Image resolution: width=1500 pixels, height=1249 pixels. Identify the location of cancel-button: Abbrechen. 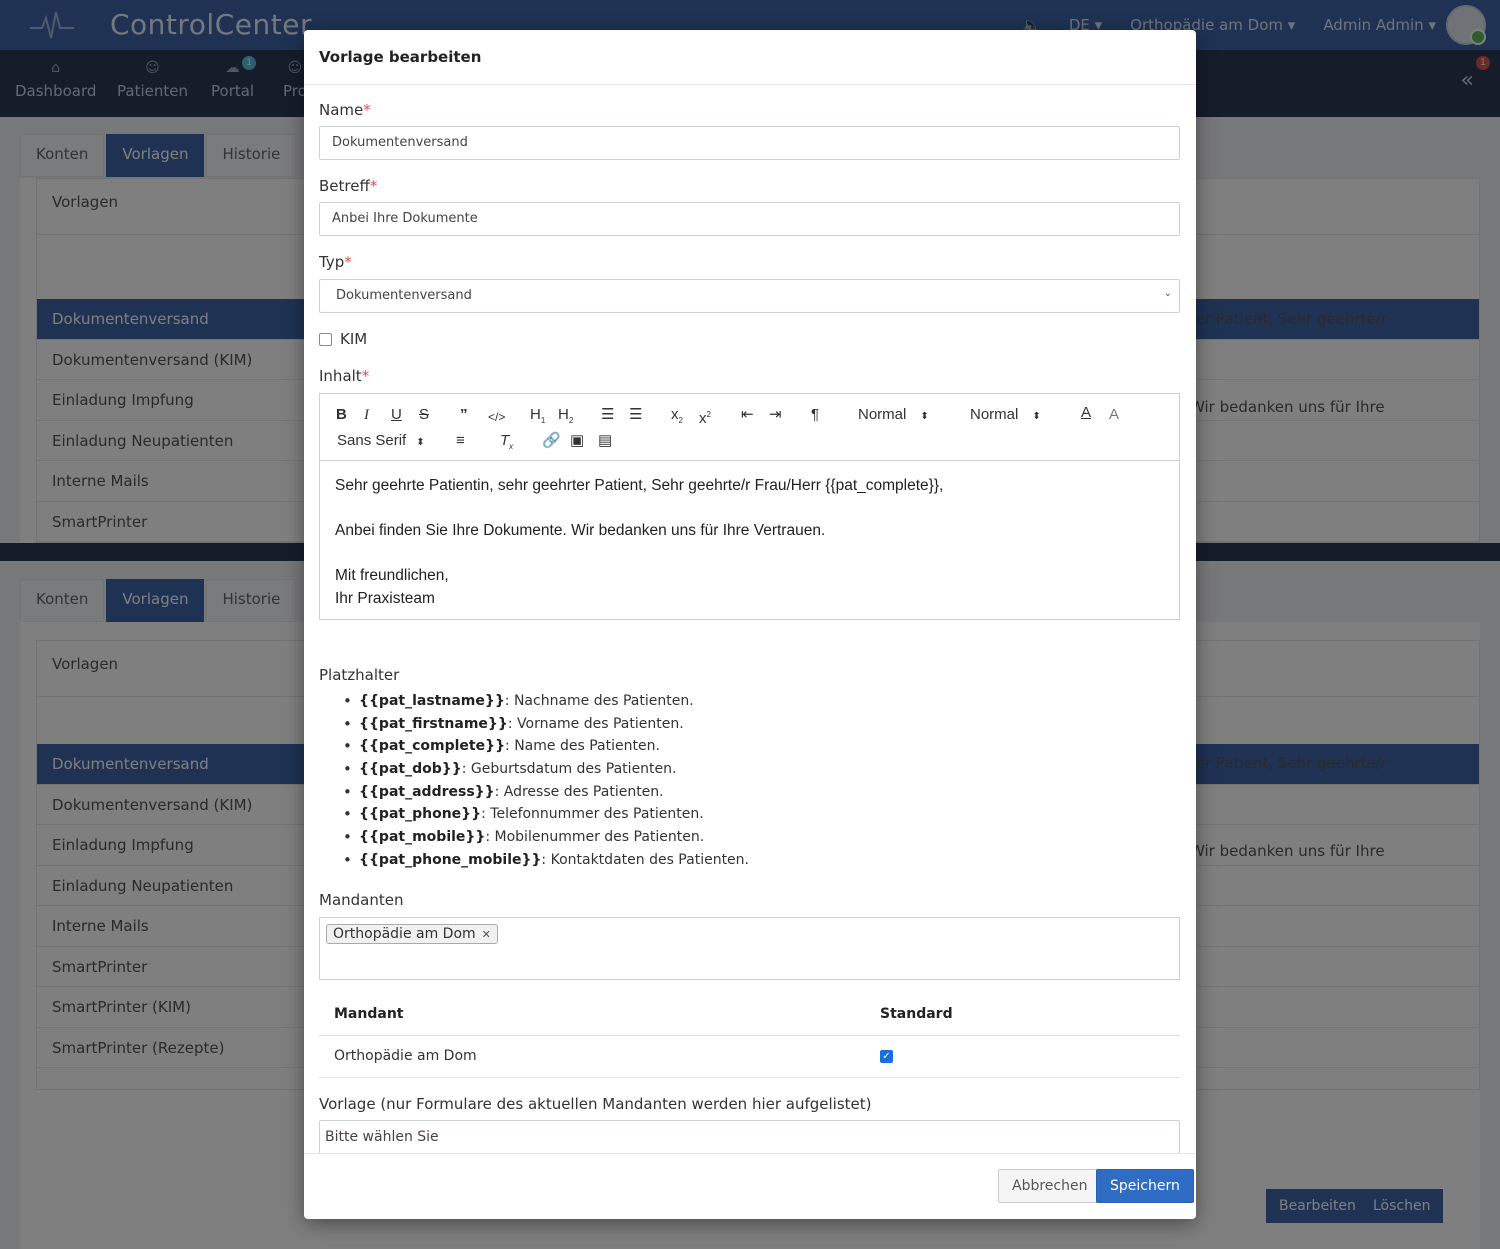
(1050, 1186).